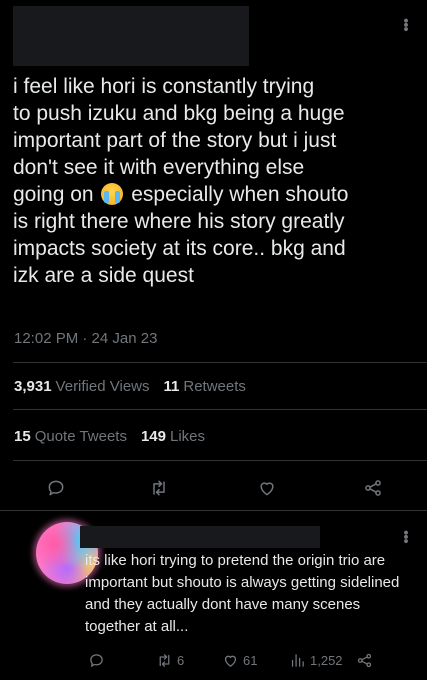  What do you see at coordinates (188, 436) in the screenshot?
I see `likes-label: Likes` at bounding box center [188, 436].